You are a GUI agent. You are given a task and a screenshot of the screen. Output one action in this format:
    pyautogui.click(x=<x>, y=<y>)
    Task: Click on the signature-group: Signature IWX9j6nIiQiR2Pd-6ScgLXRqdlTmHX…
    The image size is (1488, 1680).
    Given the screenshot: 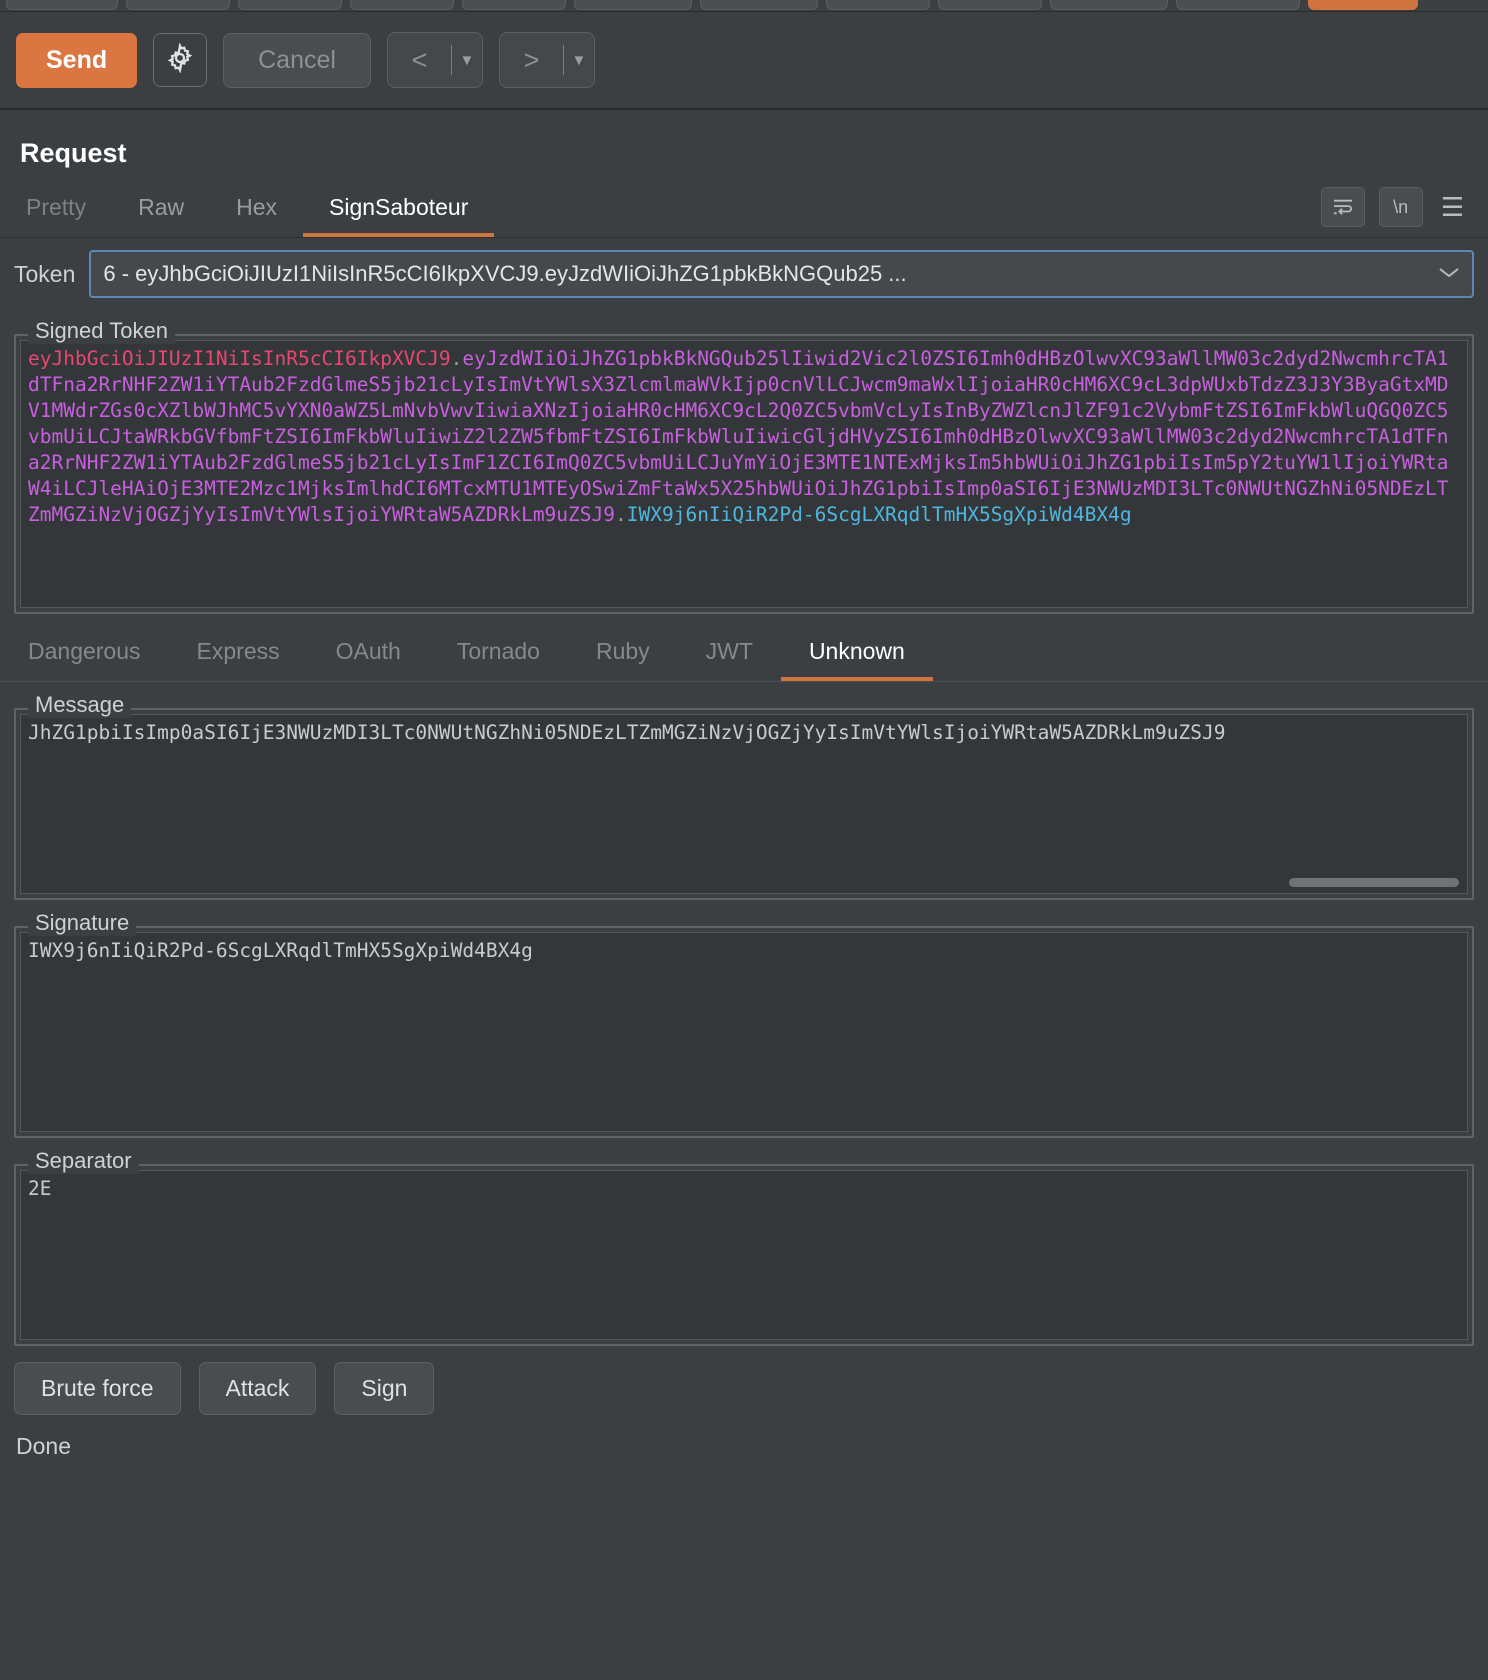 What is the action you would take?
    pyautogui.click(x=744, y=1024)
    